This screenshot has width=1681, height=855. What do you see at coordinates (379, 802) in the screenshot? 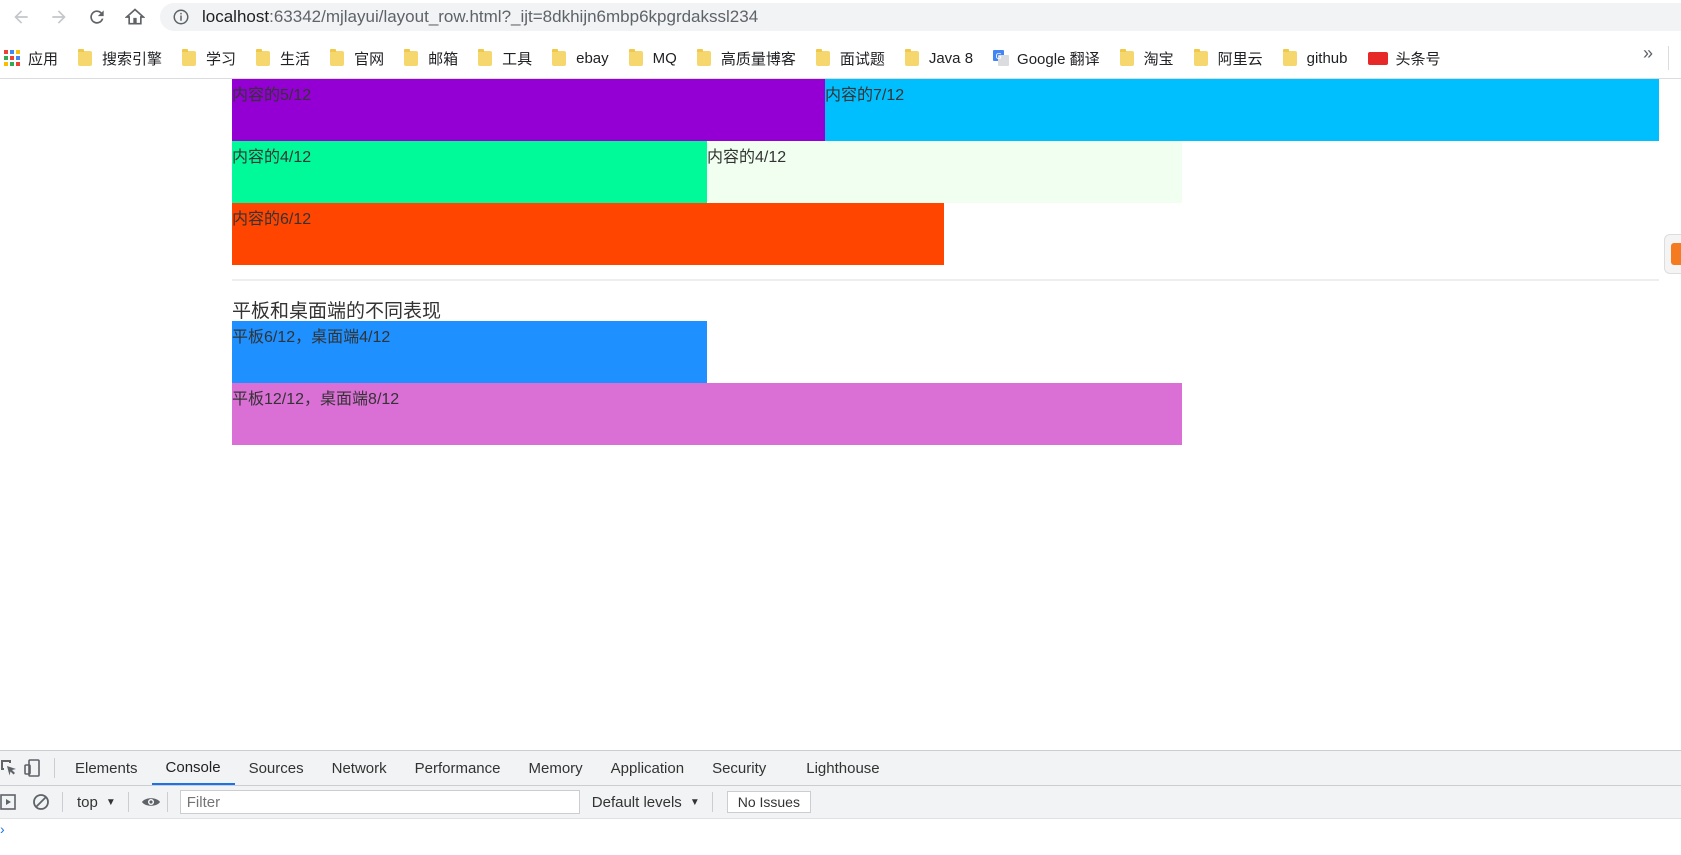
I see `console-filter-input` at bounding box center [379, 802].